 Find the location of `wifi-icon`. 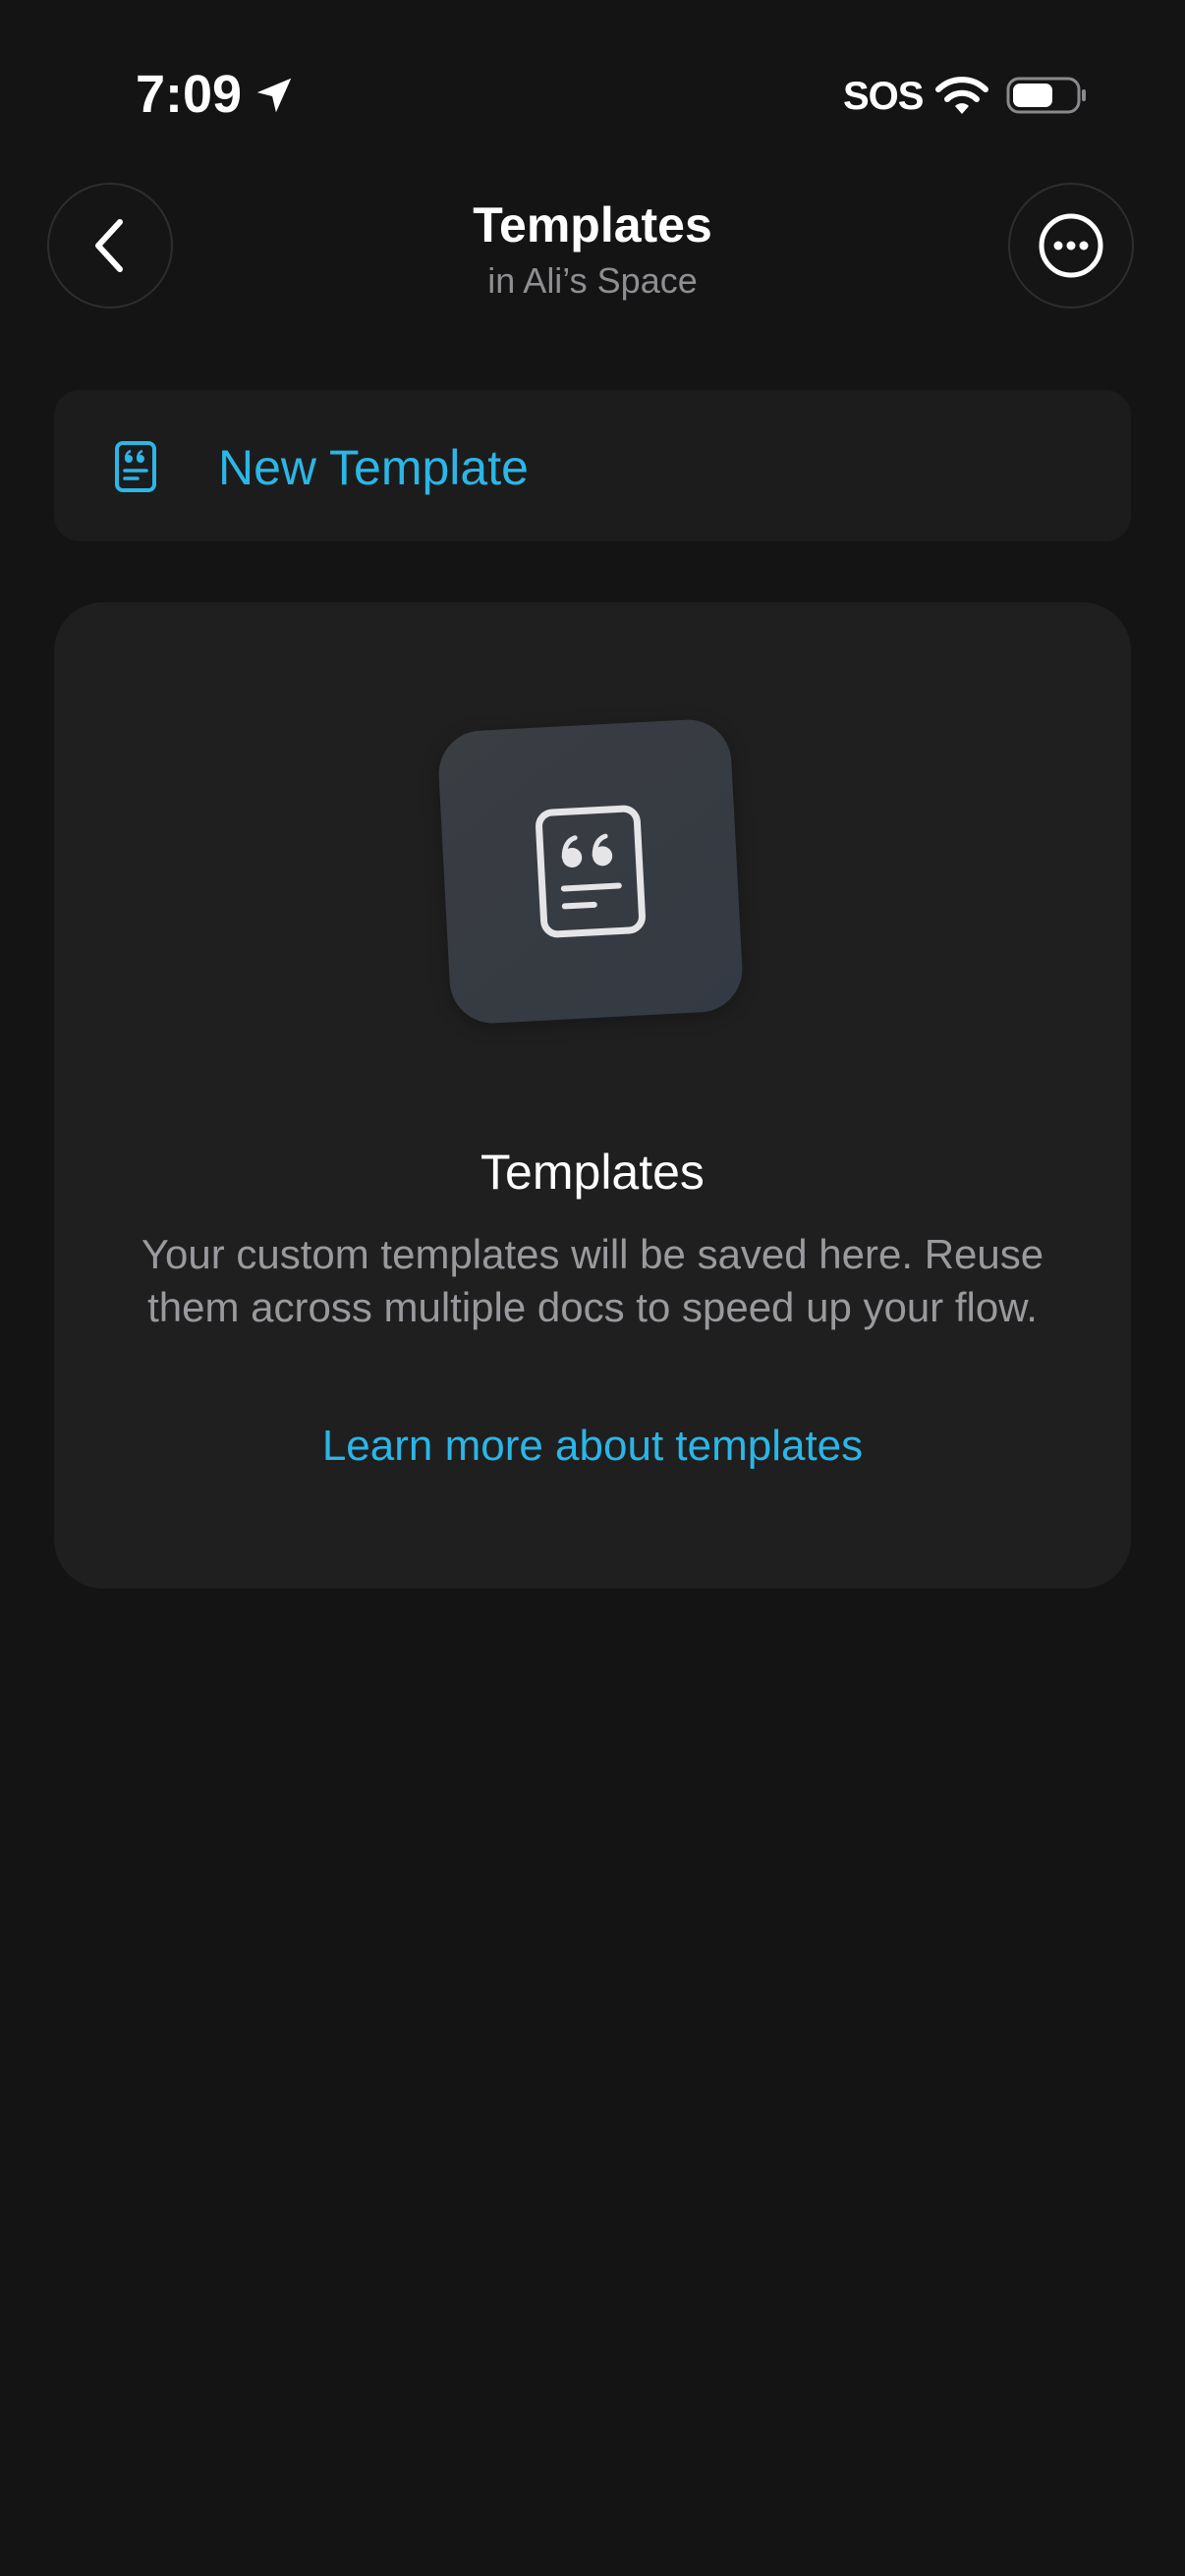

wifi-icon is located at coordinates (962, 95).